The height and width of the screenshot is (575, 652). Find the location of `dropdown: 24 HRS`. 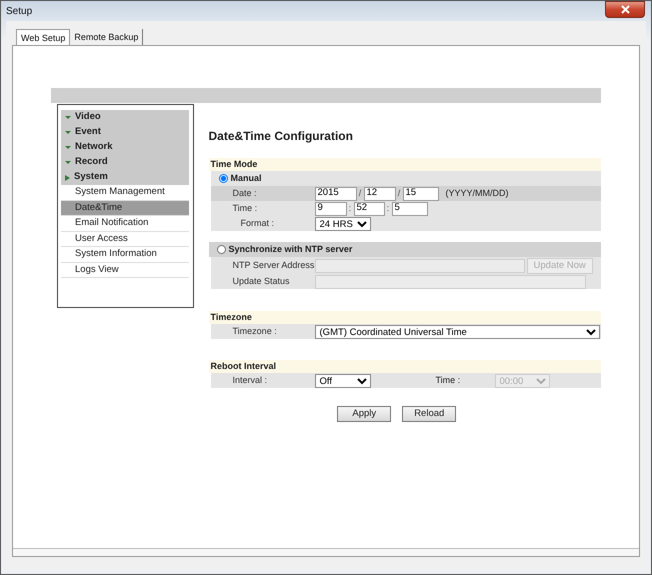

dropdown: 24 HRS is located at coordinates (342, 223).